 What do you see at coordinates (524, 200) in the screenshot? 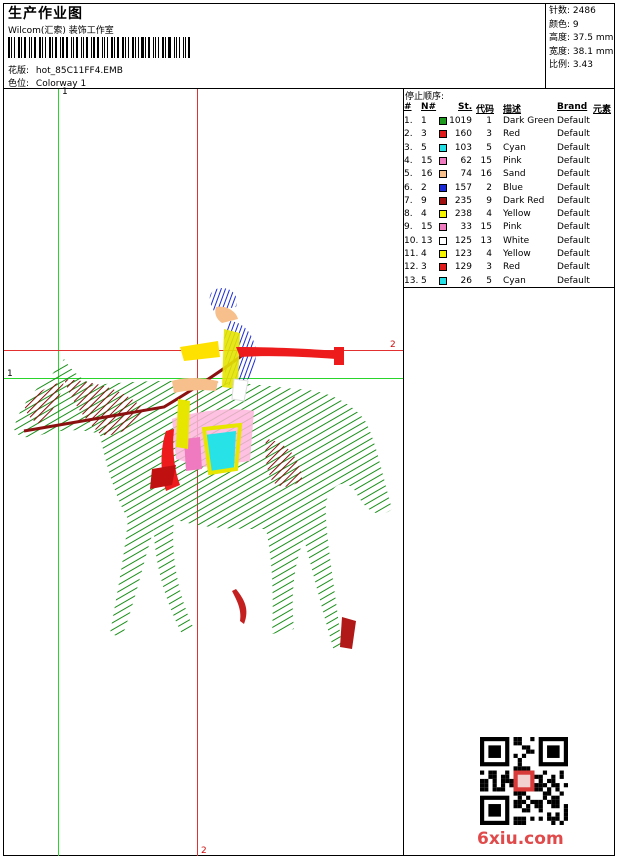
I see `cell-desc: Dark Red` at bounding box center [524, 200].